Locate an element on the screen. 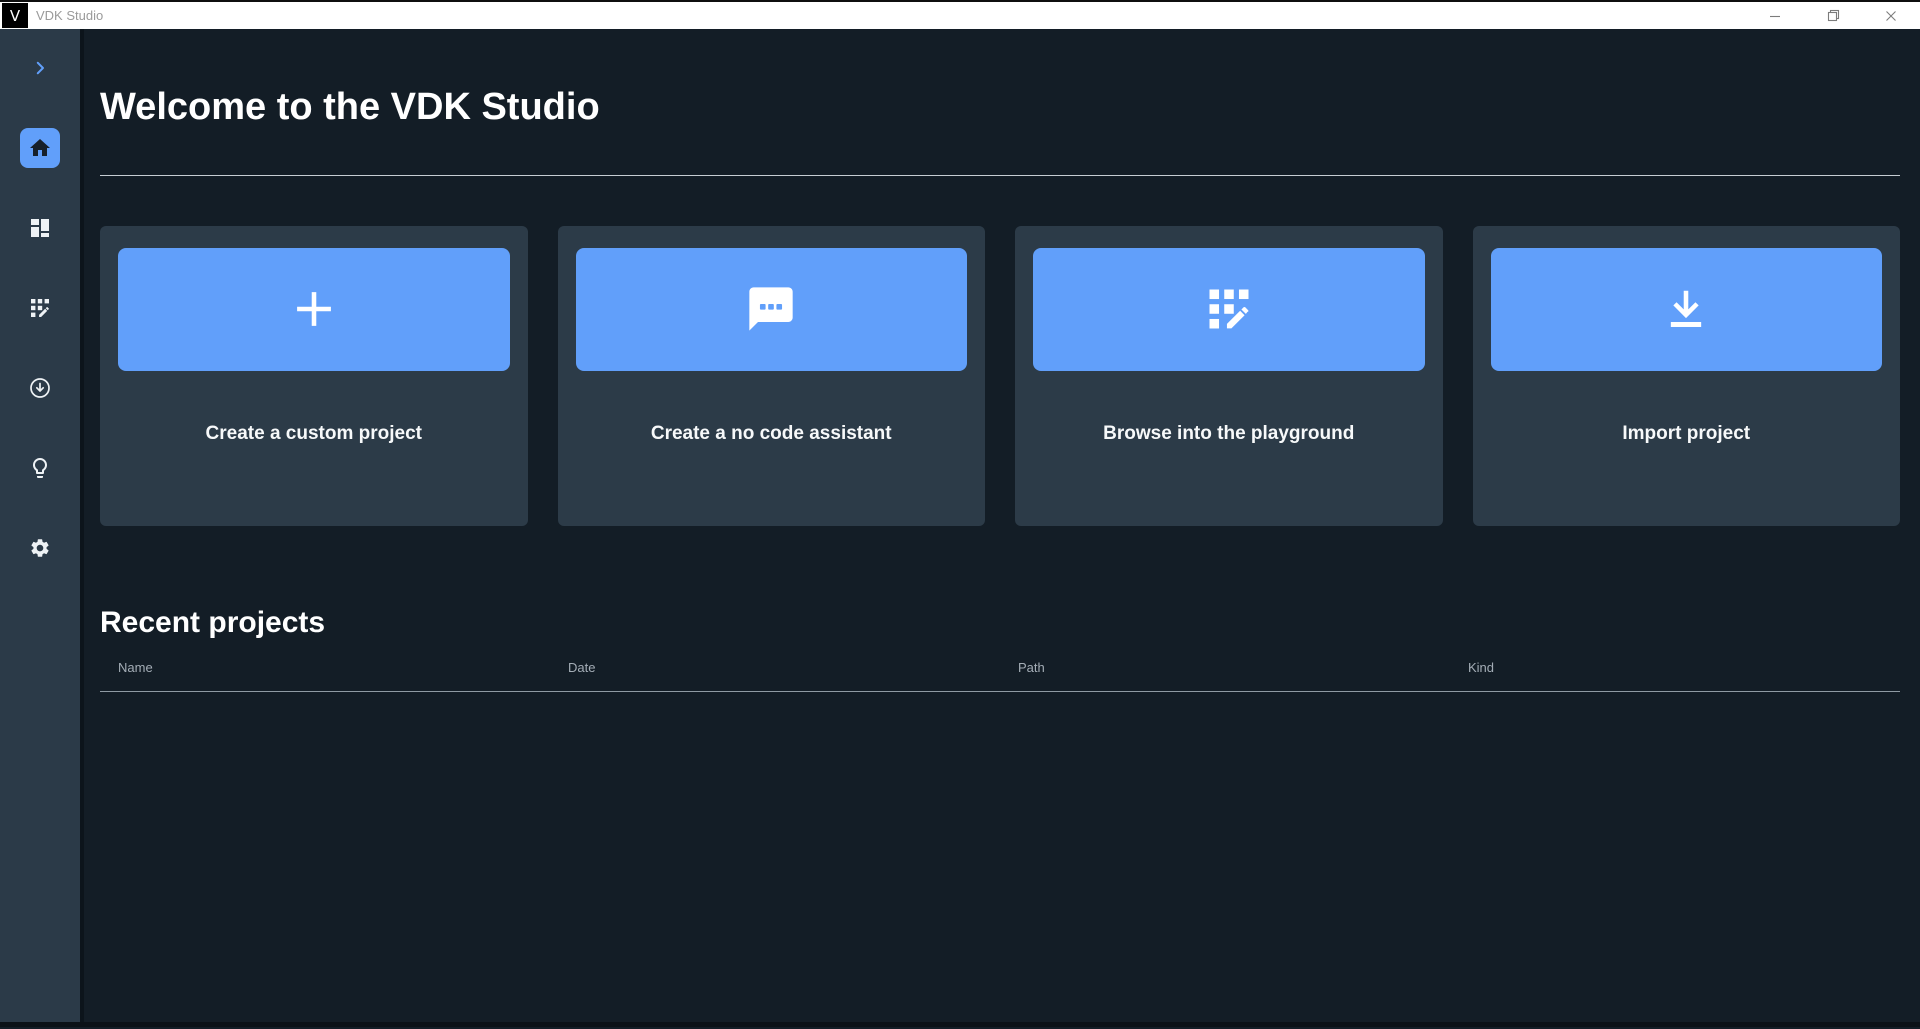  lightbulb-icon is located at coordinates (40, 468).